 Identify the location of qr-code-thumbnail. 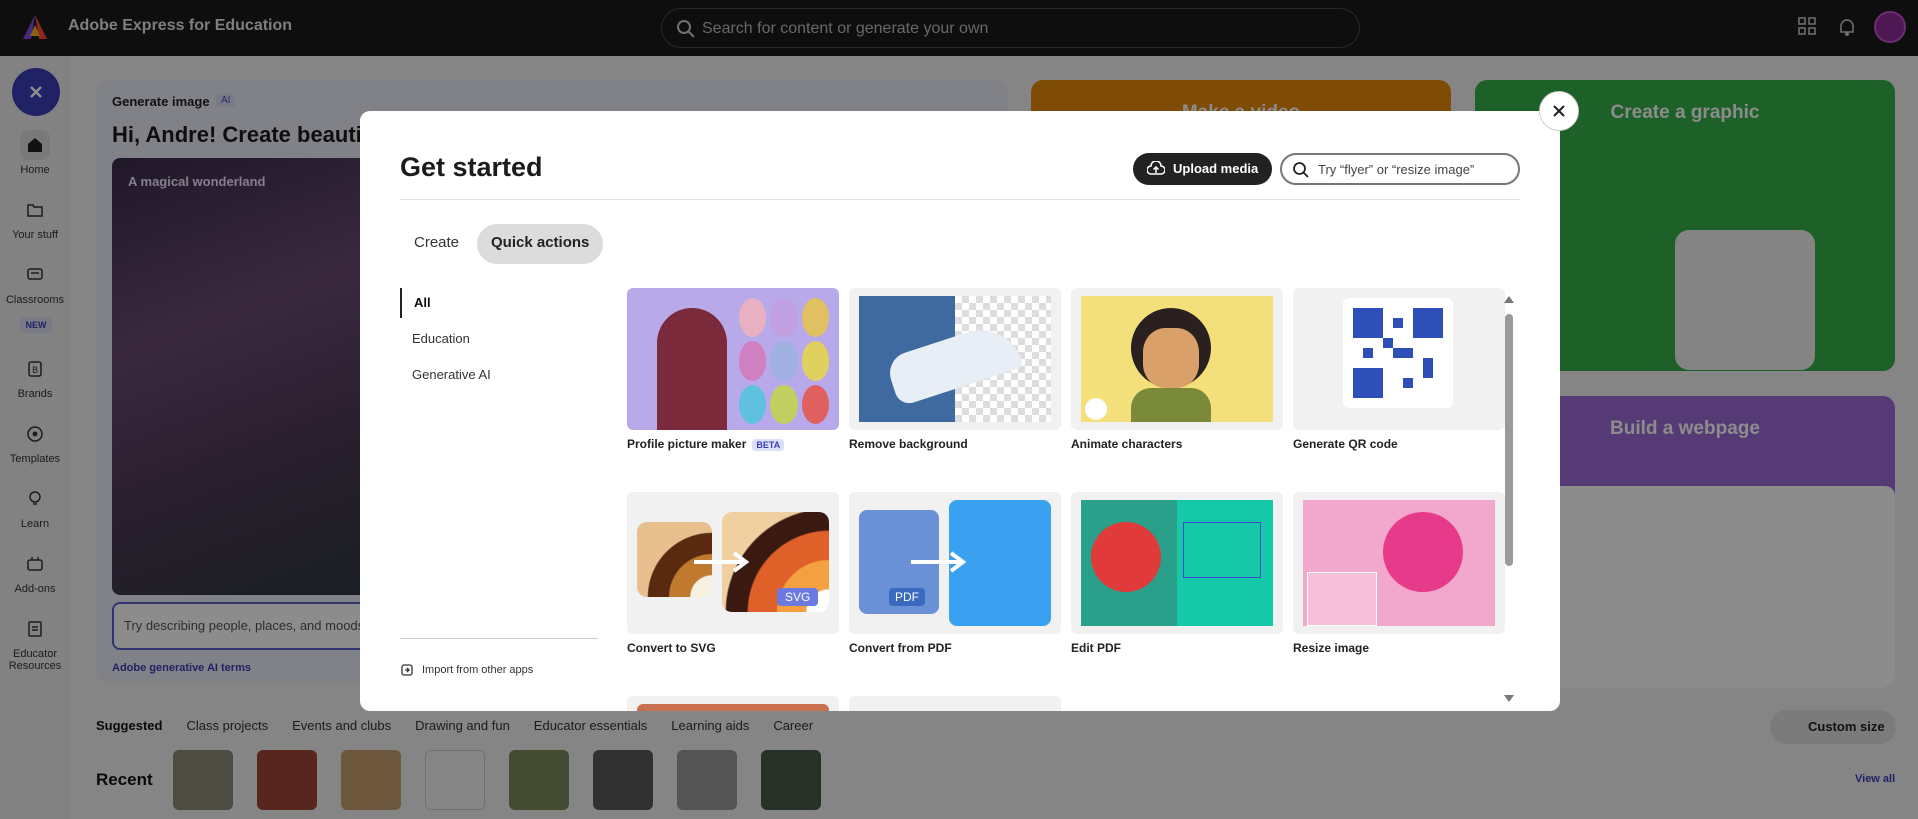
(1399, 359).